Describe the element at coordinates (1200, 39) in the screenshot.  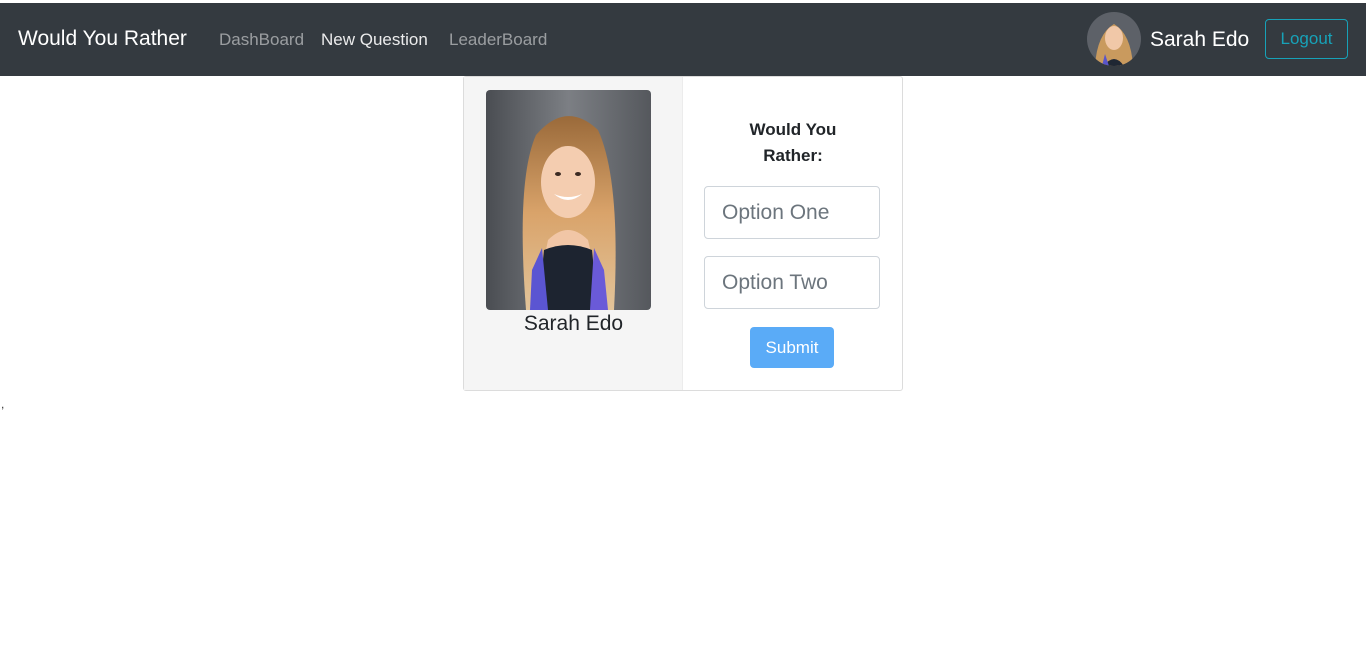
I see `user-name: Sarah Edo` at that location.